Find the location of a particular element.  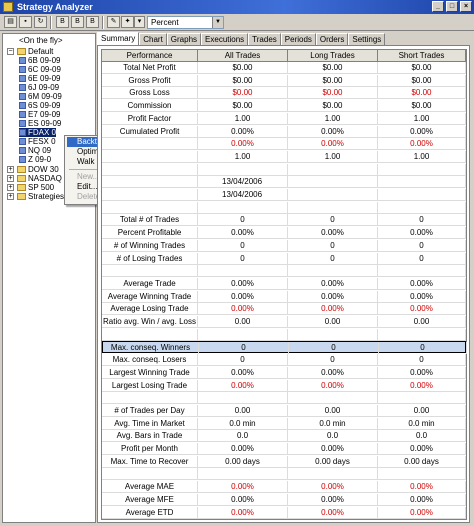

table-row: Average ETD 0.00% 0.00% 0.00% is located at coordinates (284, 512).